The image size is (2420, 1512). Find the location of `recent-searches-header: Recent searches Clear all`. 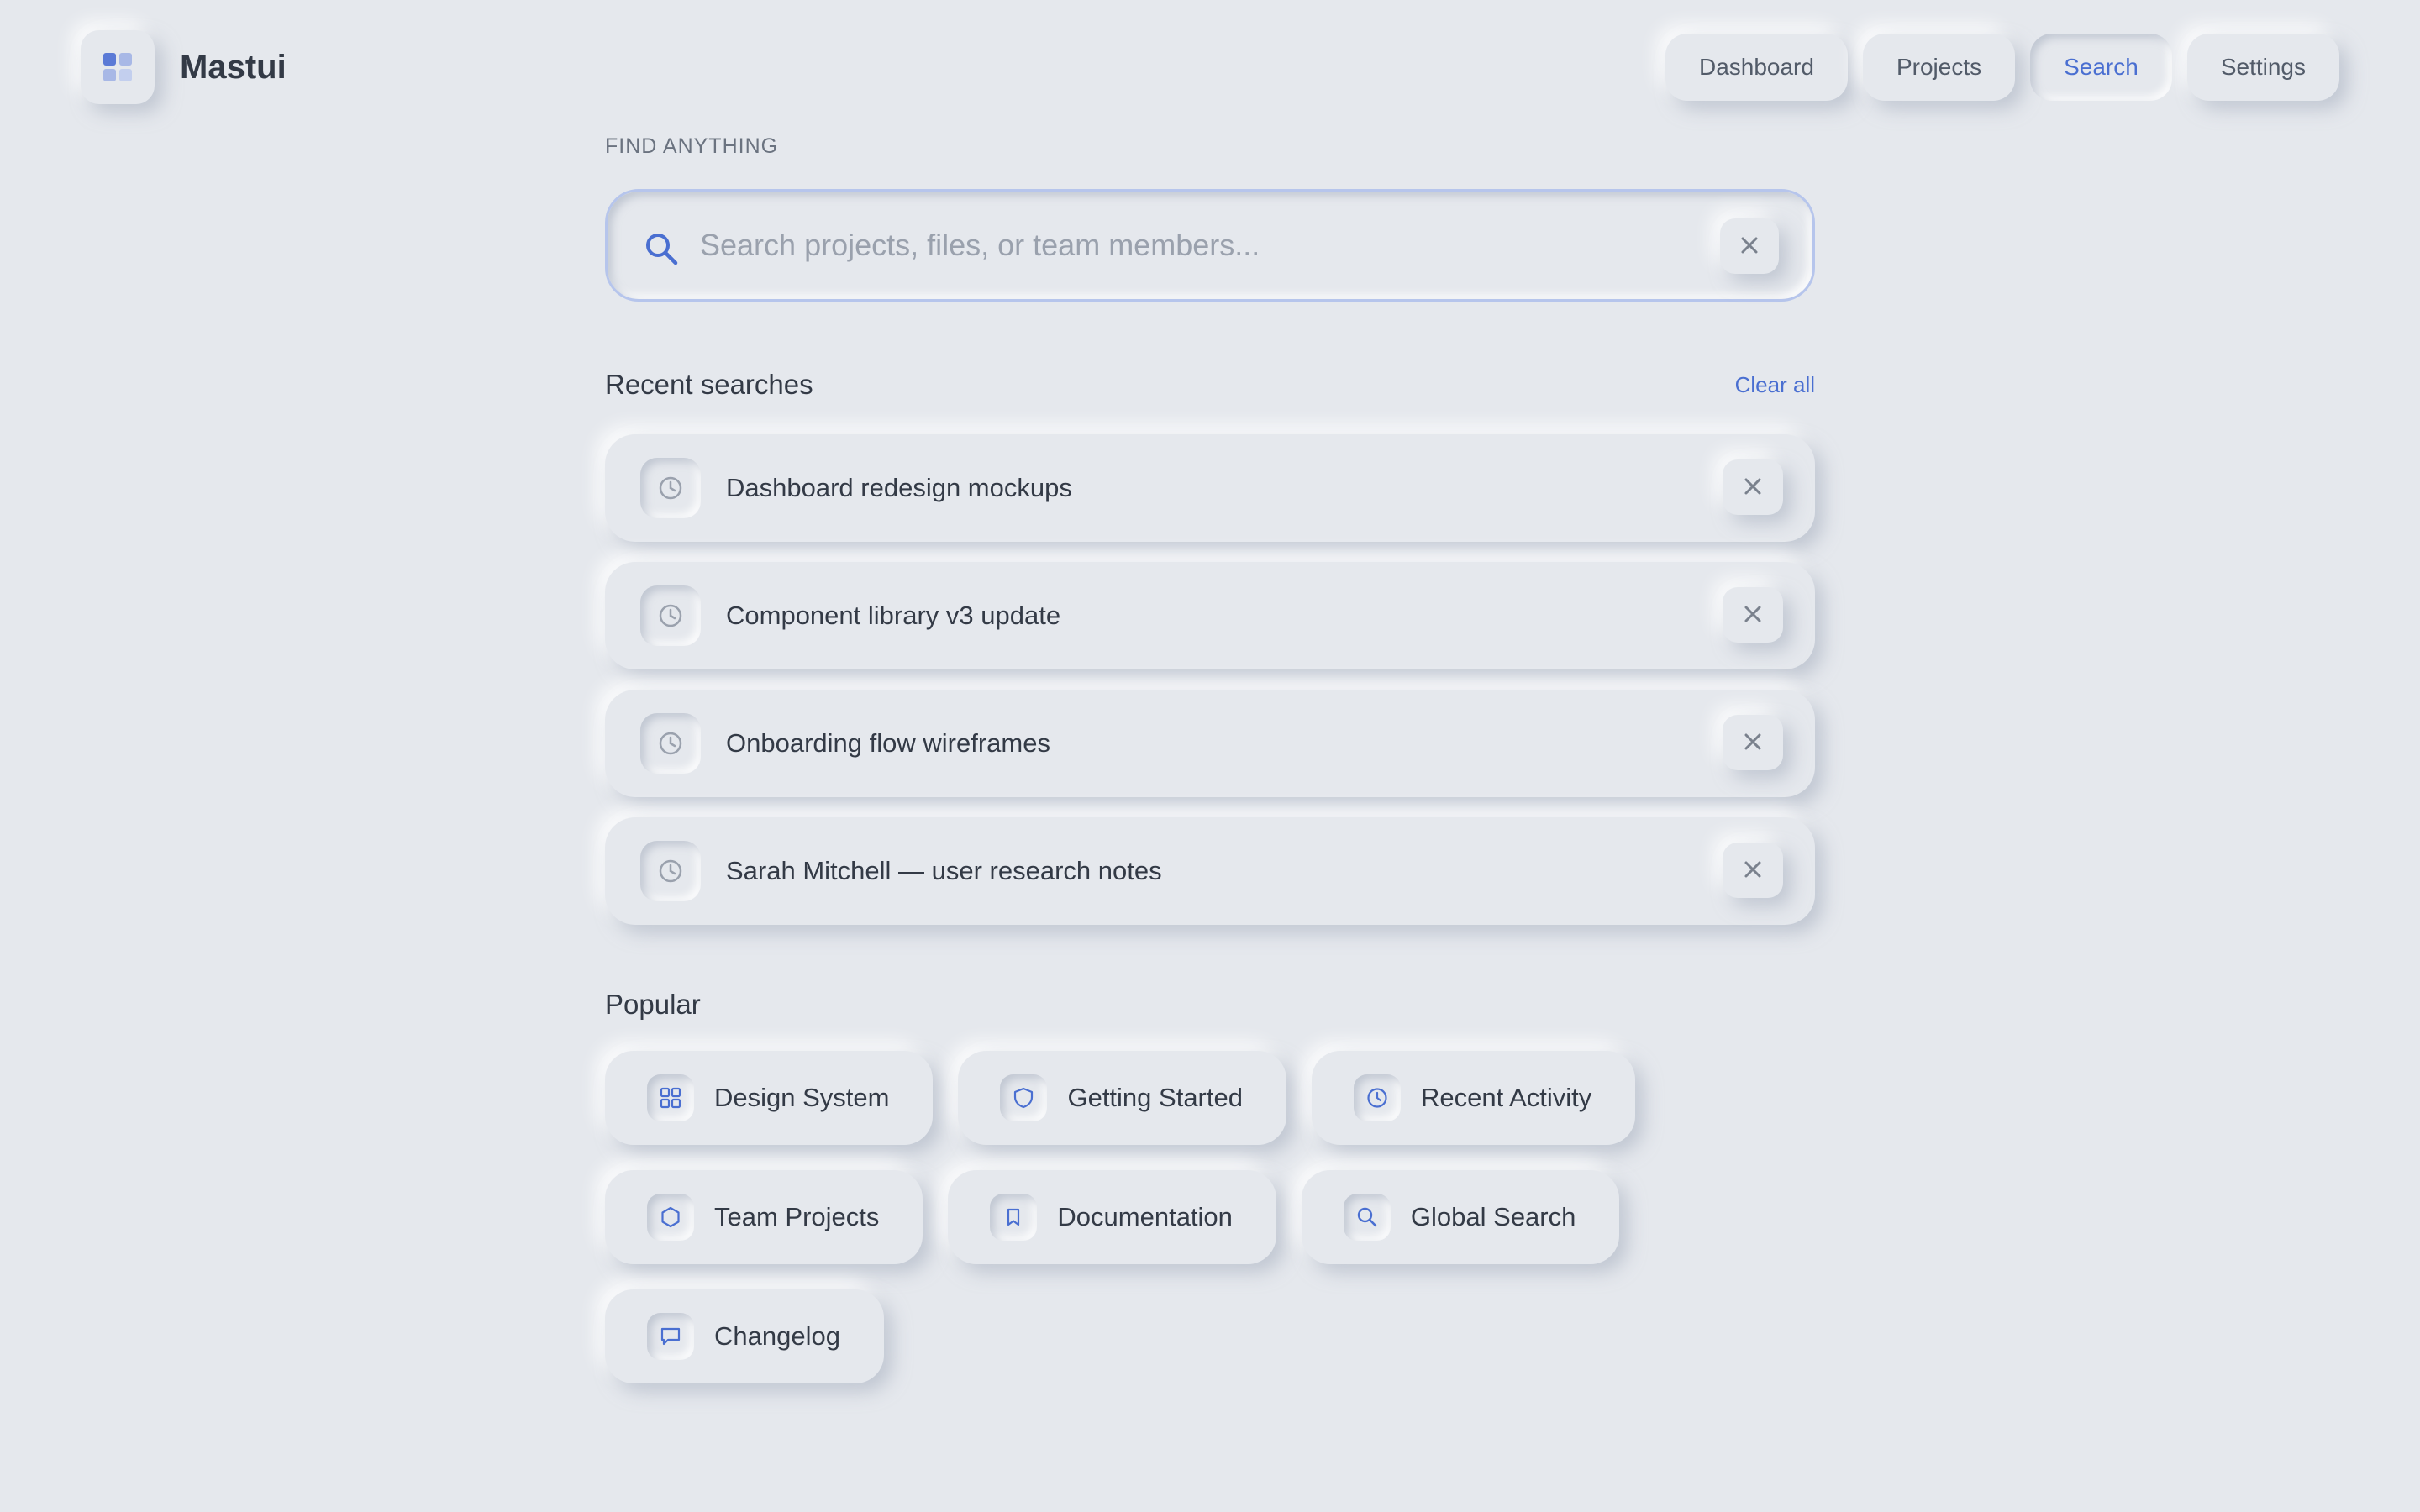

recent-searches-header: Recent searches Clear all is located at coordinates (1210, 385).